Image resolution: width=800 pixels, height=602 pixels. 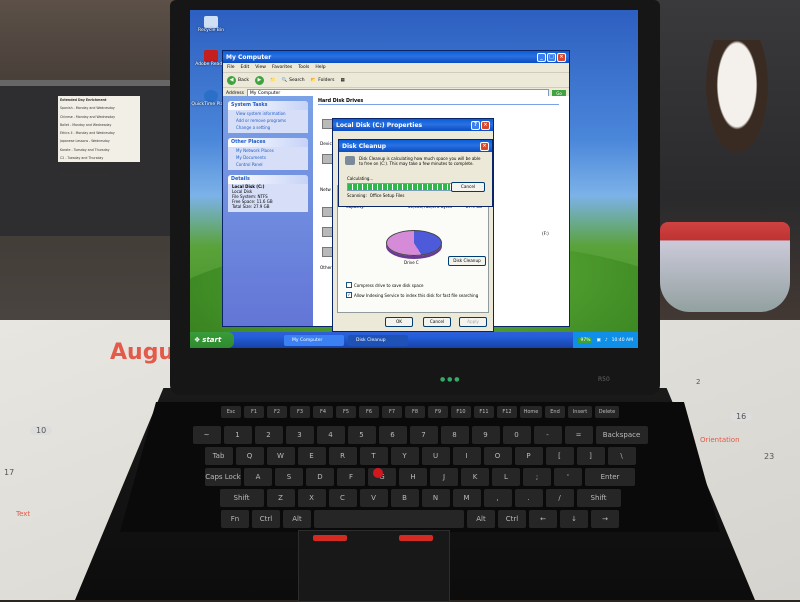 I want to click on key: 5, so click(x=361, y=435).